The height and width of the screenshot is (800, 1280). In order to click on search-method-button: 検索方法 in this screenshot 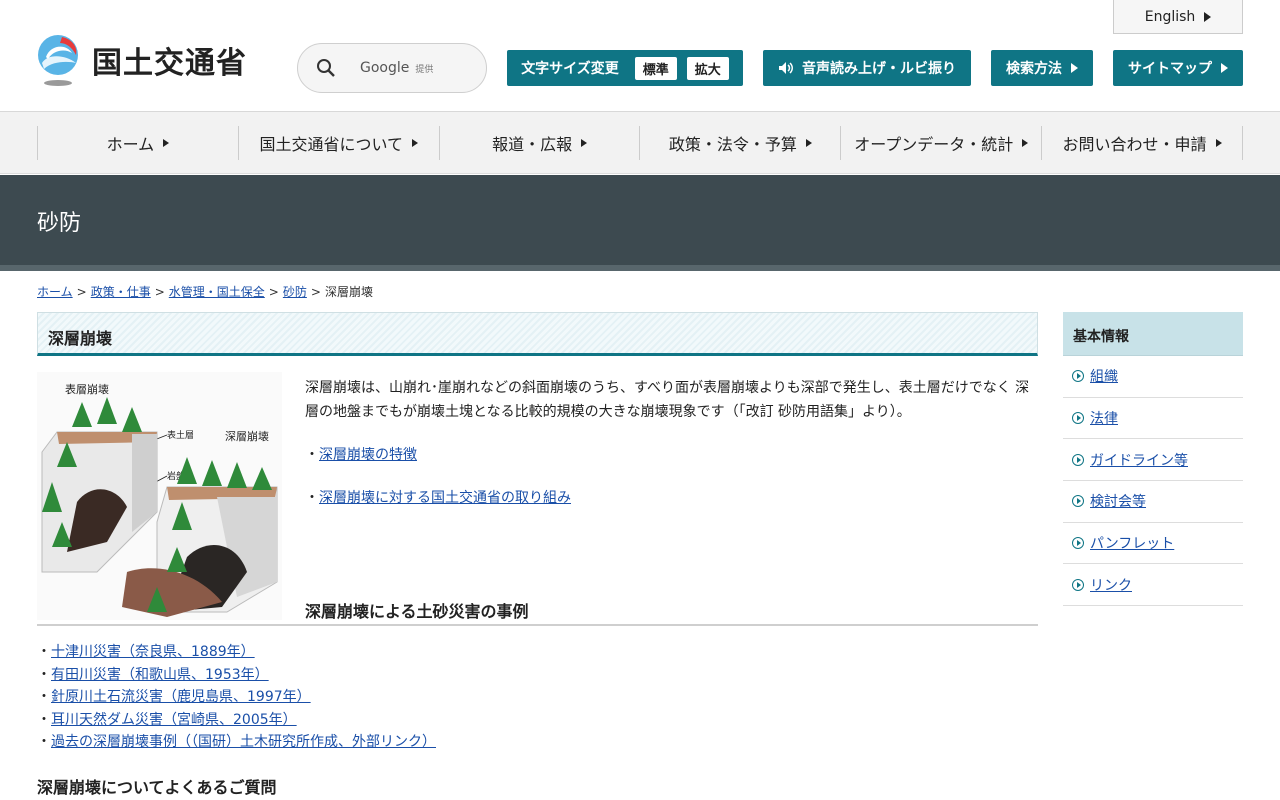, I will do `click(1042, 68)`.